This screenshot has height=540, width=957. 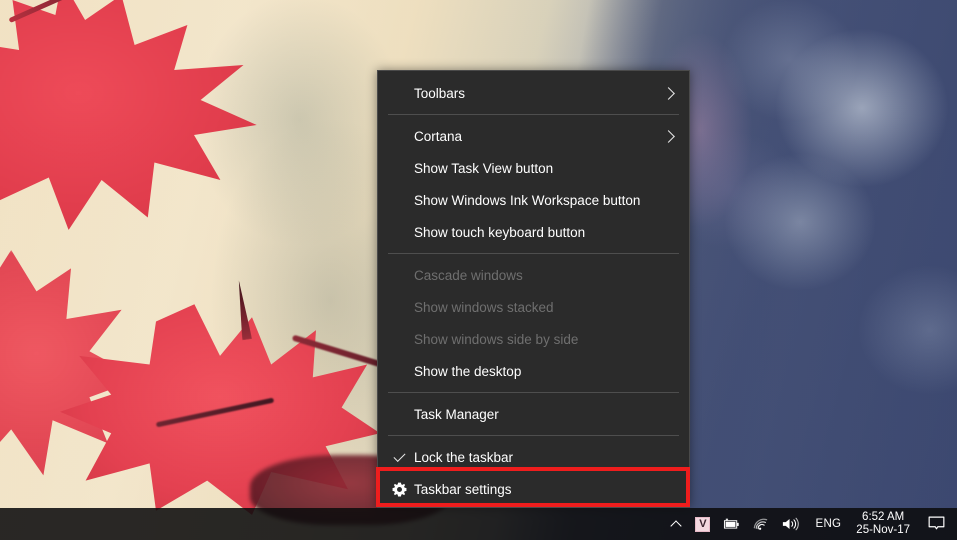 I want to click on menu-item-label: Cascade windows, so click(x=468, y=275).